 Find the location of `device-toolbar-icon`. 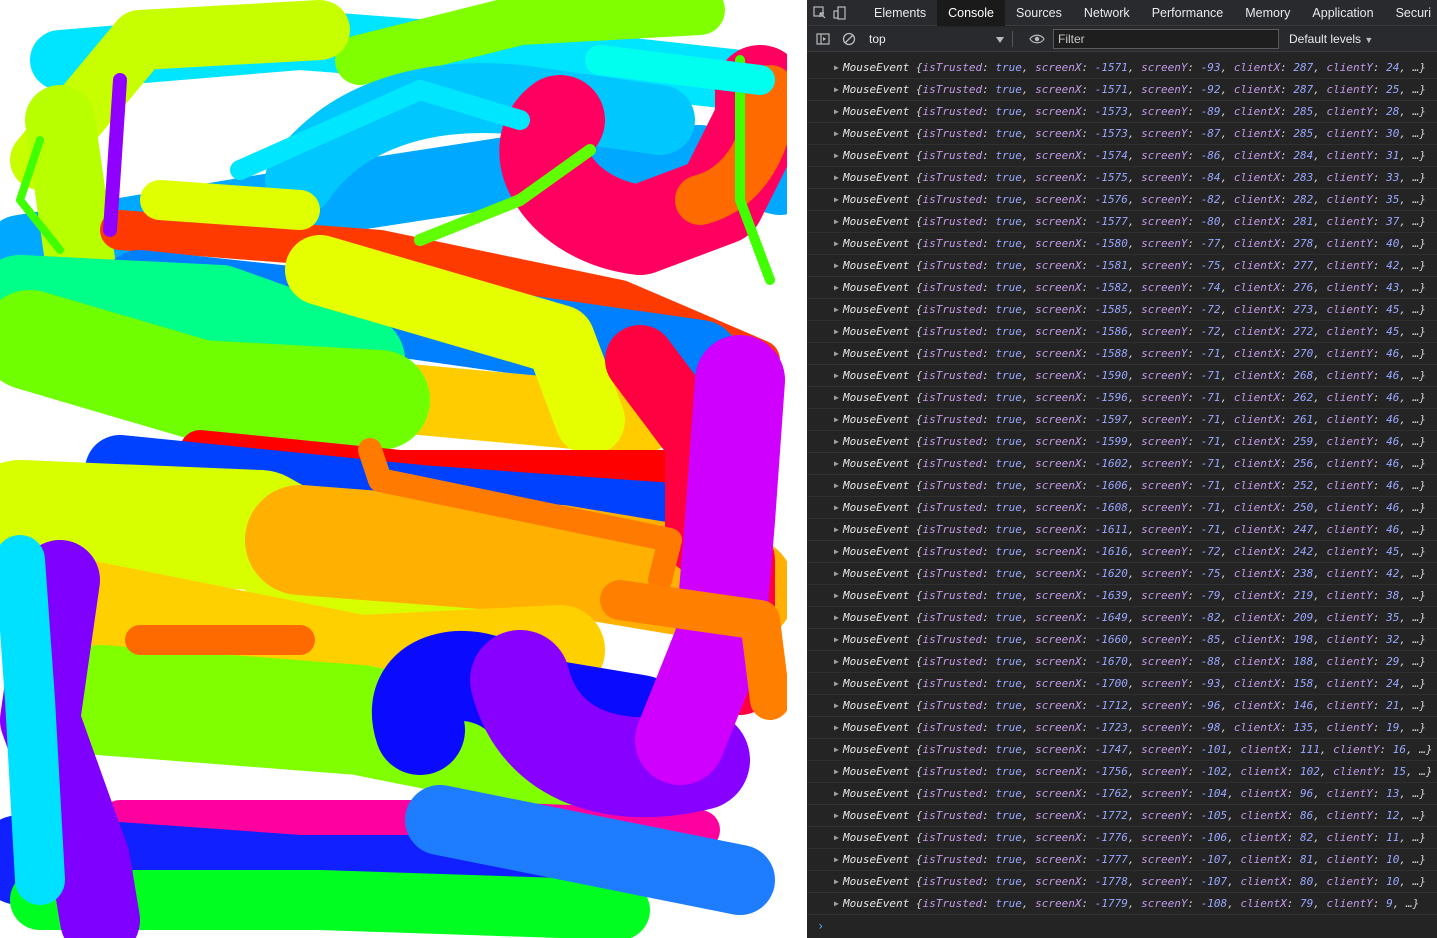

device-toolbar-icon is located at coordinates (840, 13).